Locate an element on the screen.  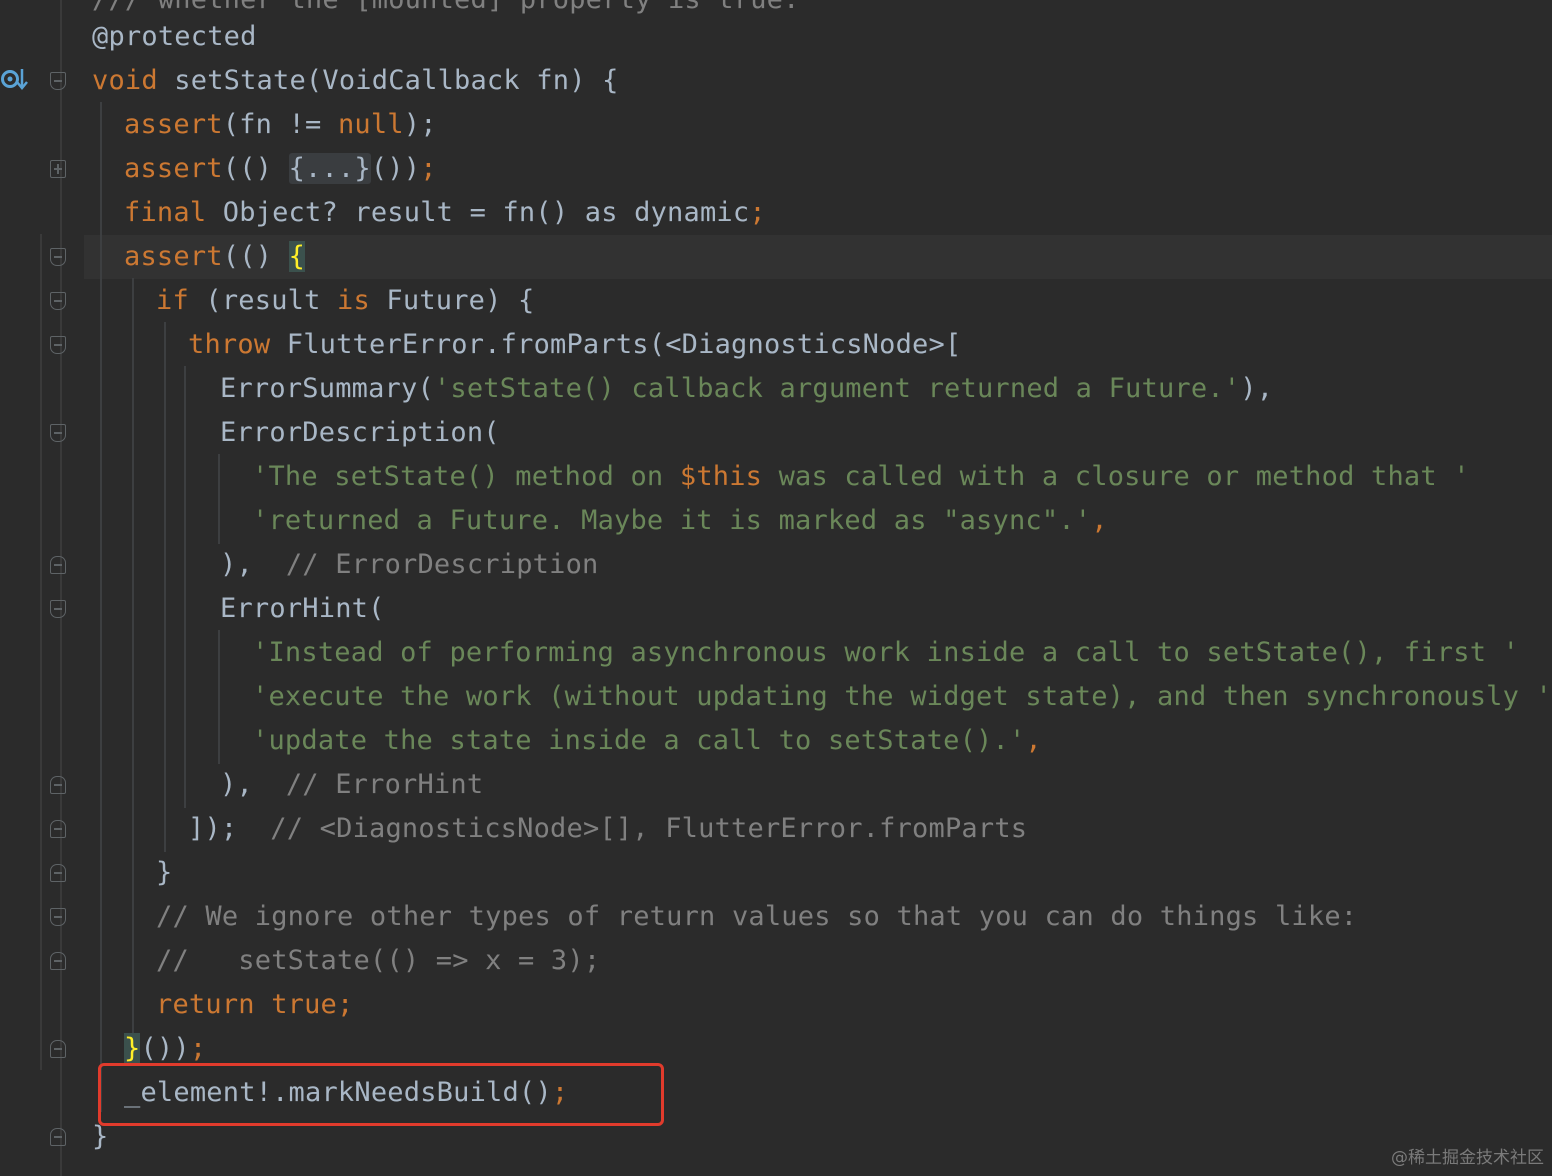
code-text: (fn != is located at coordinates (280, 124).